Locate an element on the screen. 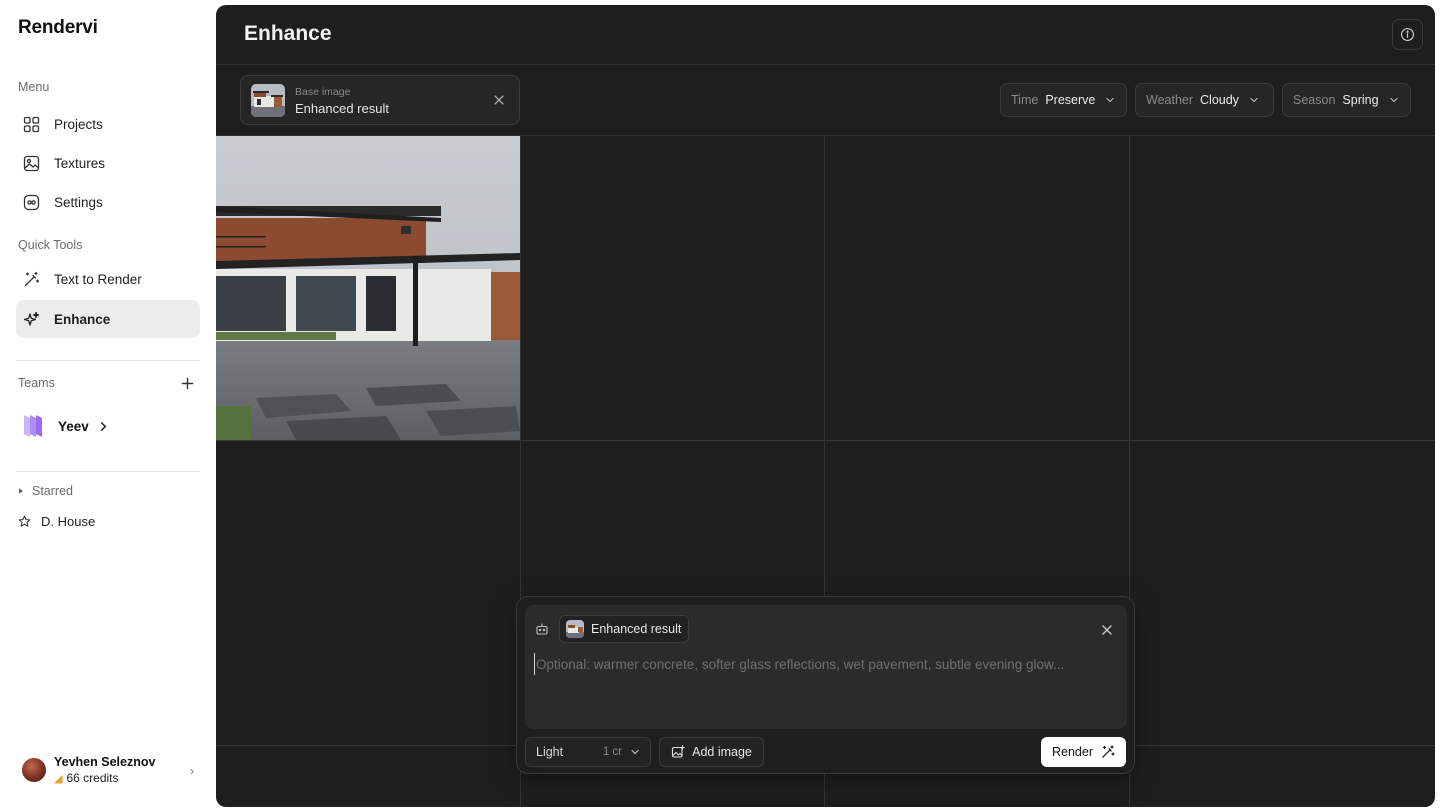 The image size is (1440, 812). user-account-menu: Yevhen Seleznov ◢ 66 credits › is located at coordinates (110, 770).